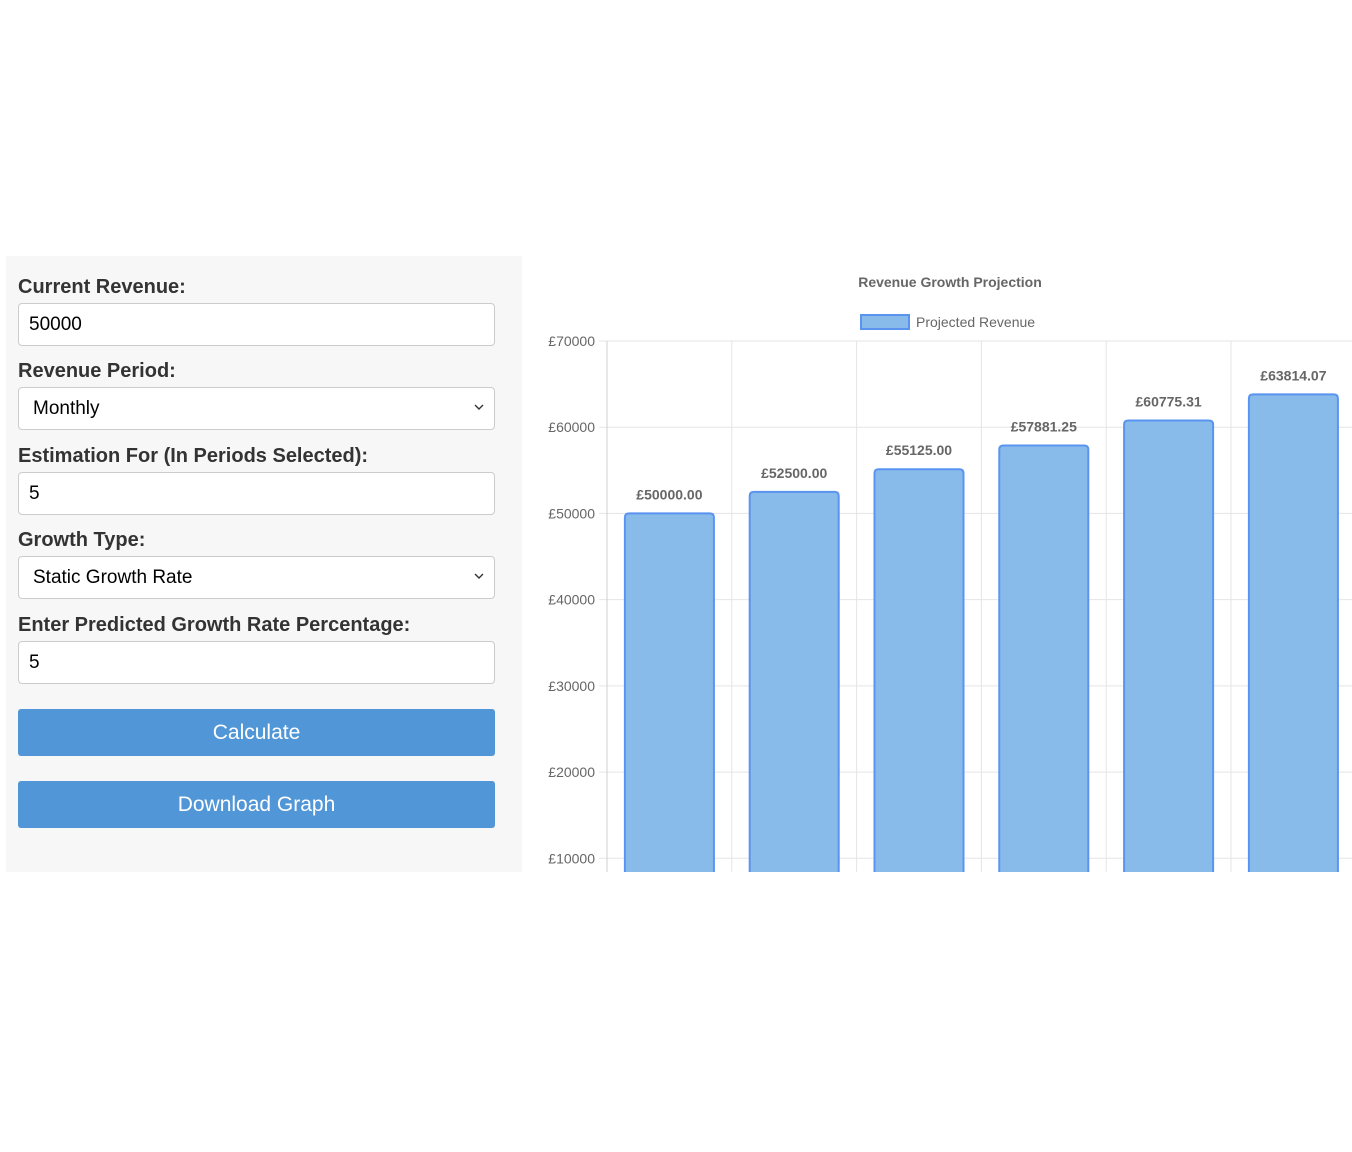 Image resolution: width=1352 pixels, height=1152 pixels. I want to click on y-tick-label: £40000, so click(571, 600).